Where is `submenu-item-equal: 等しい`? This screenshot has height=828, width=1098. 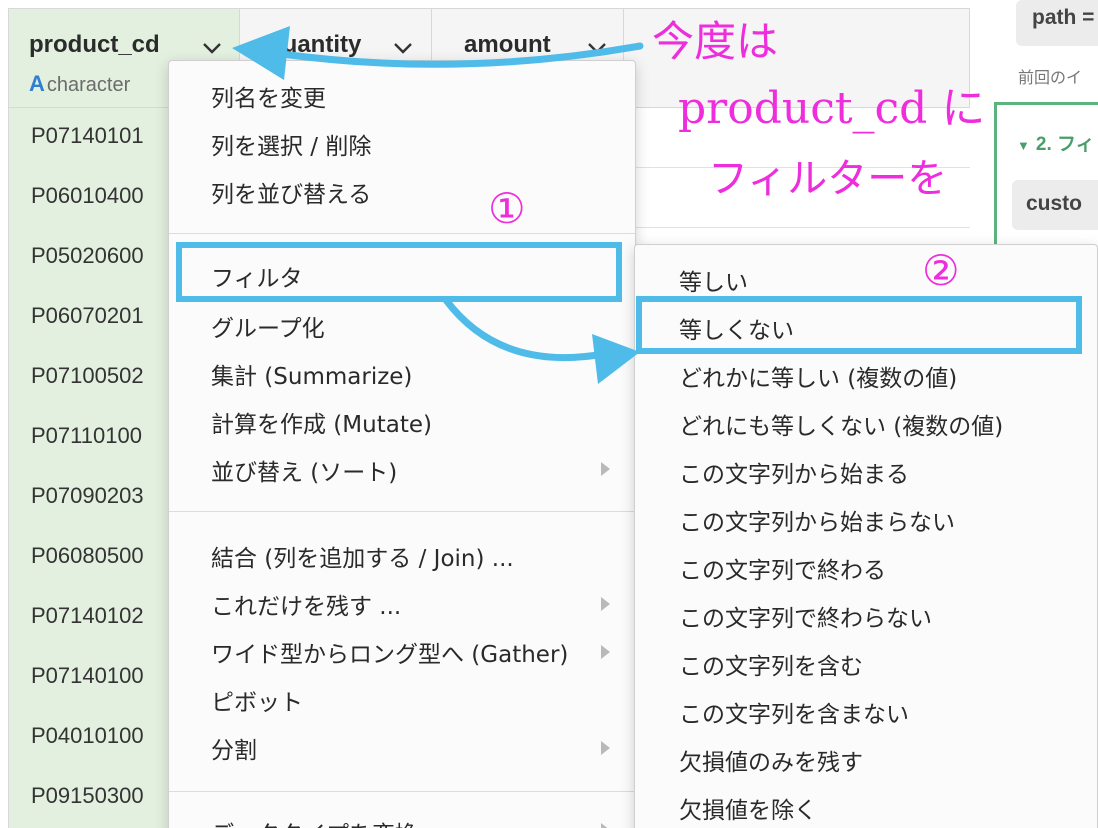 submenu-item-equal: 等しい is located at coordinates (713, 280).